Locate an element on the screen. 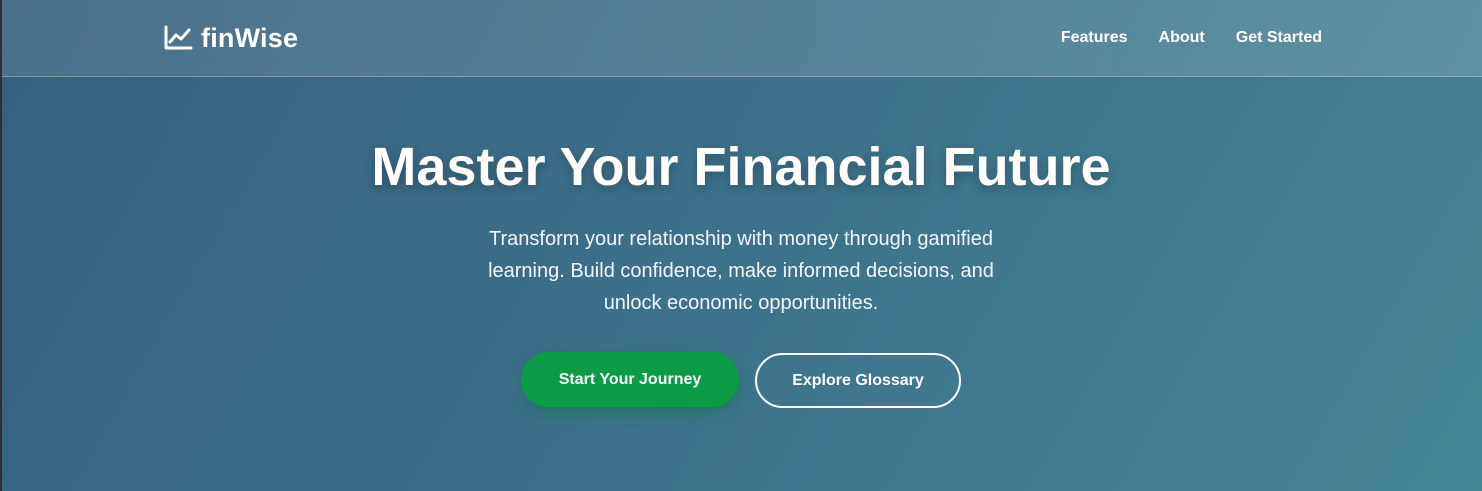 The image size is (1482, 491). nav-link-features: Features is located at coordinates (1094, 38).